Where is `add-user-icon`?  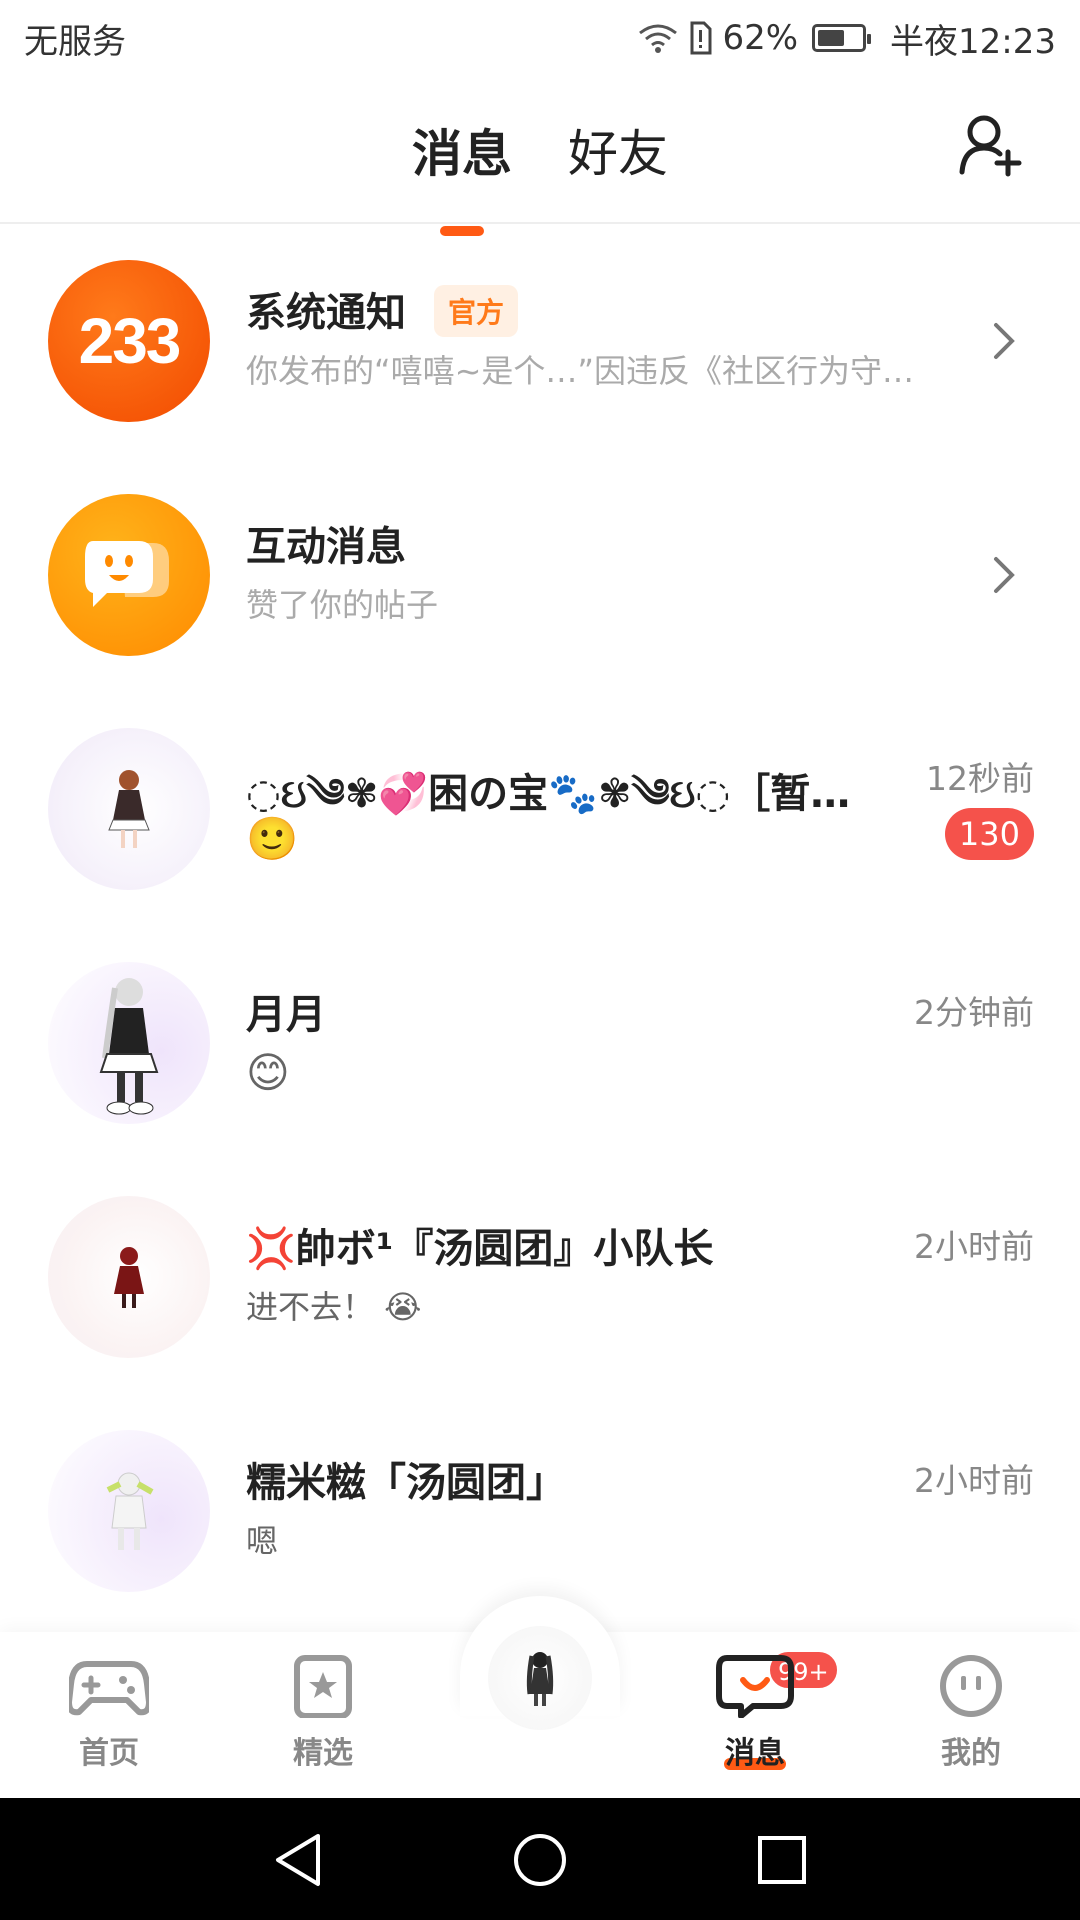
add-user-icon is located at coordinates (991, 145).